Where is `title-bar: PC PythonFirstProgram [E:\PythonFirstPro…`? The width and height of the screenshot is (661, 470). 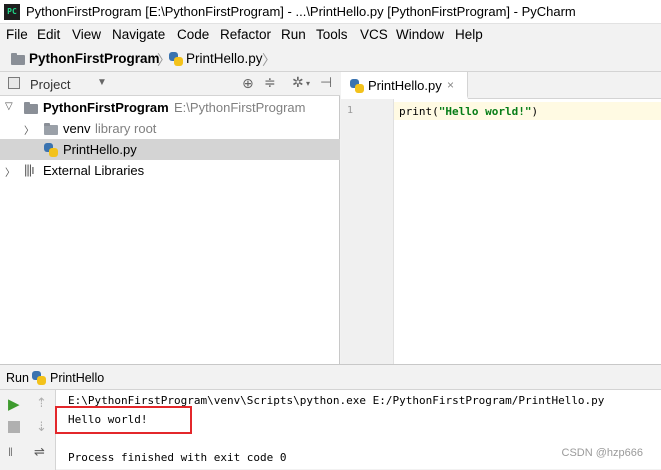
title-bar: PC PythonFirstProgram [E:\PythonFirstPro… is located at coordinates (330, 12).